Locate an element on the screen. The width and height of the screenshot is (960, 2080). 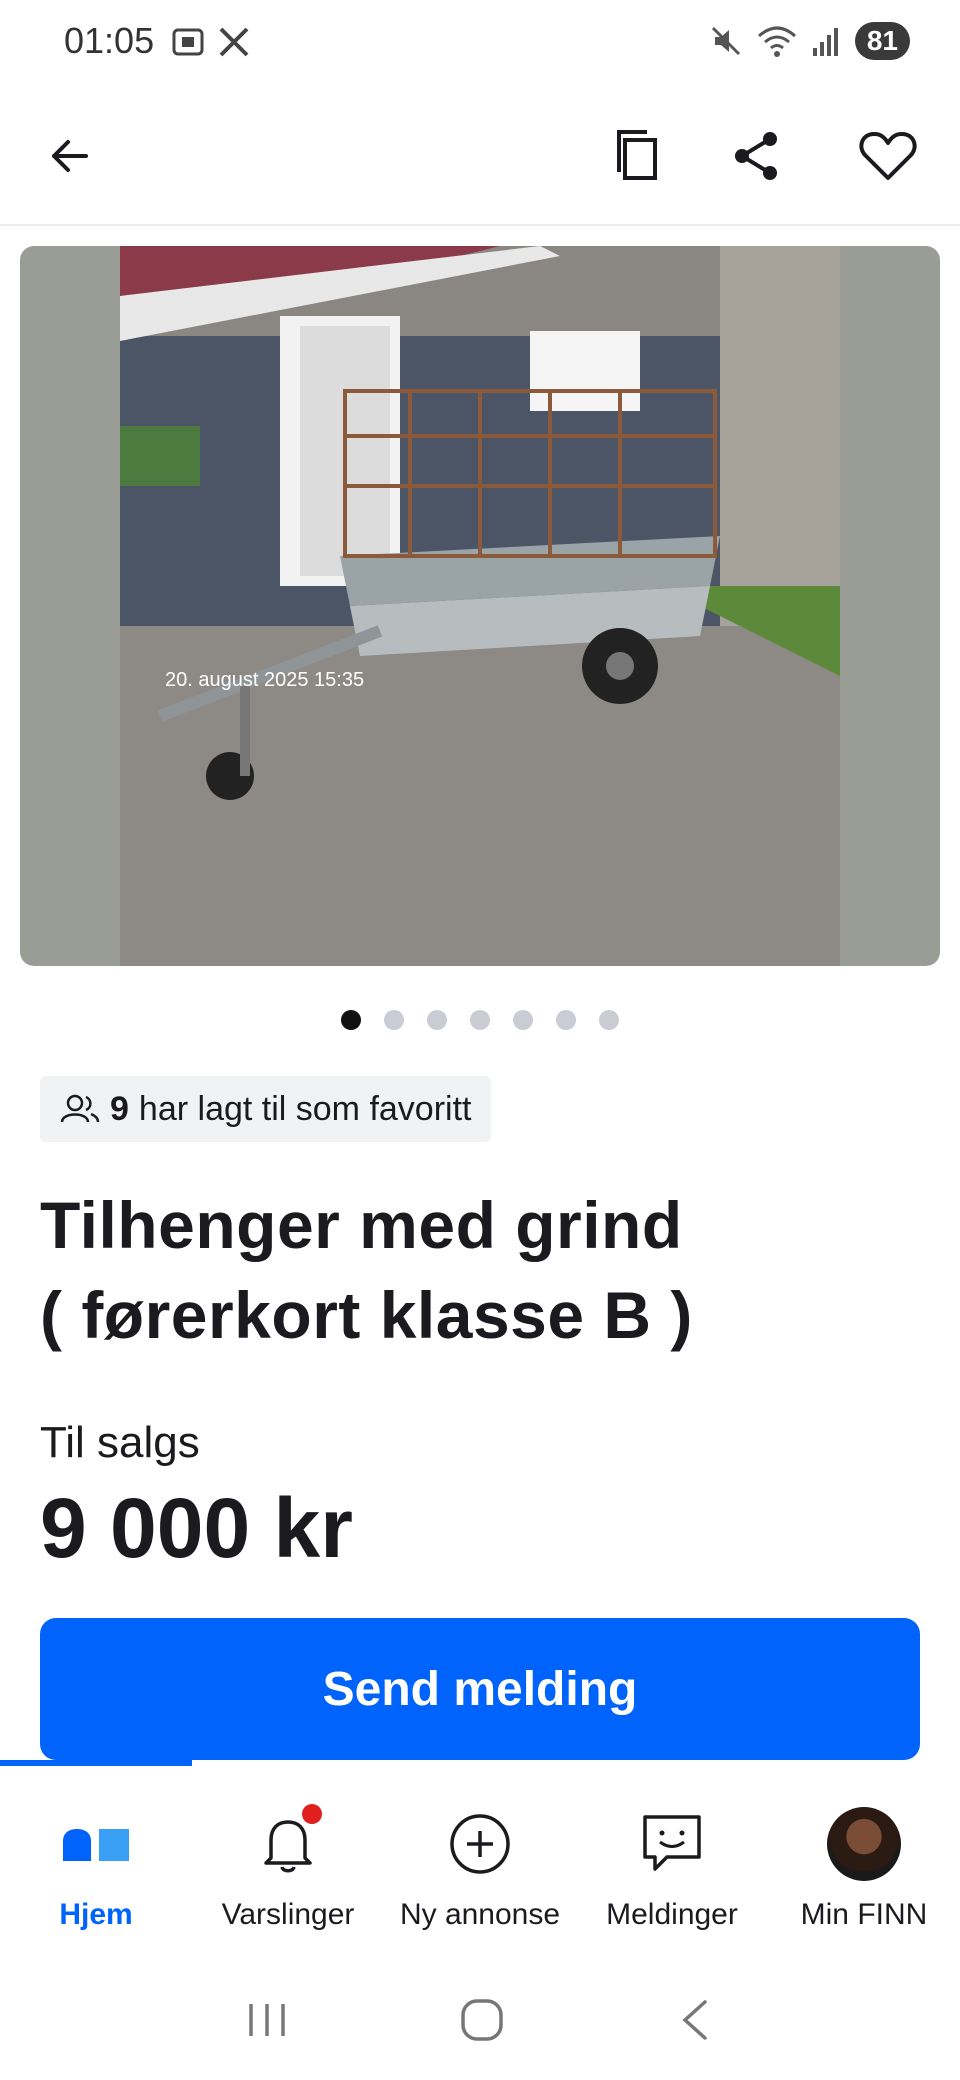
heart-icon is located at coordinates (888, 156).